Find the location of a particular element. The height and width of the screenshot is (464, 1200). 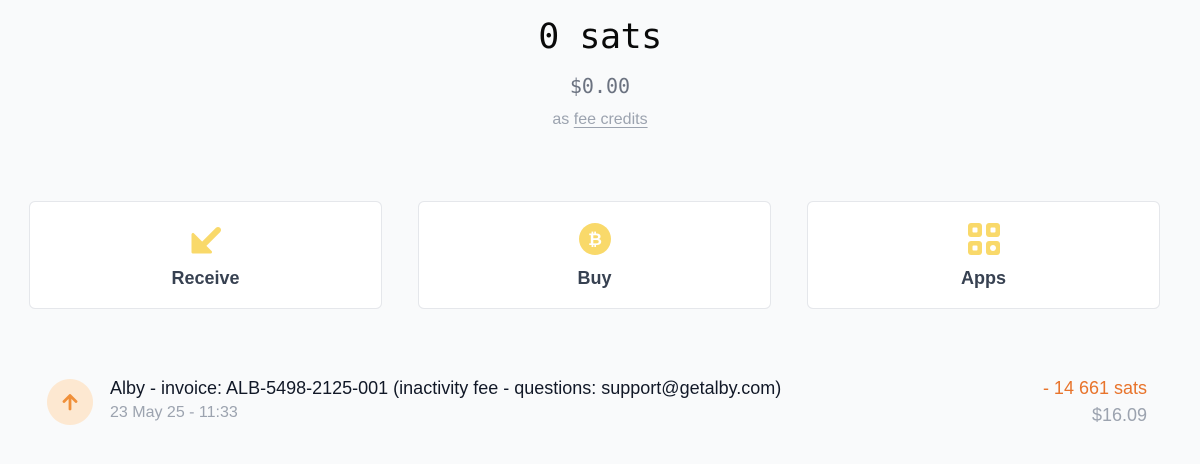

apps-label: Apps is located at coordinates (983, 278).